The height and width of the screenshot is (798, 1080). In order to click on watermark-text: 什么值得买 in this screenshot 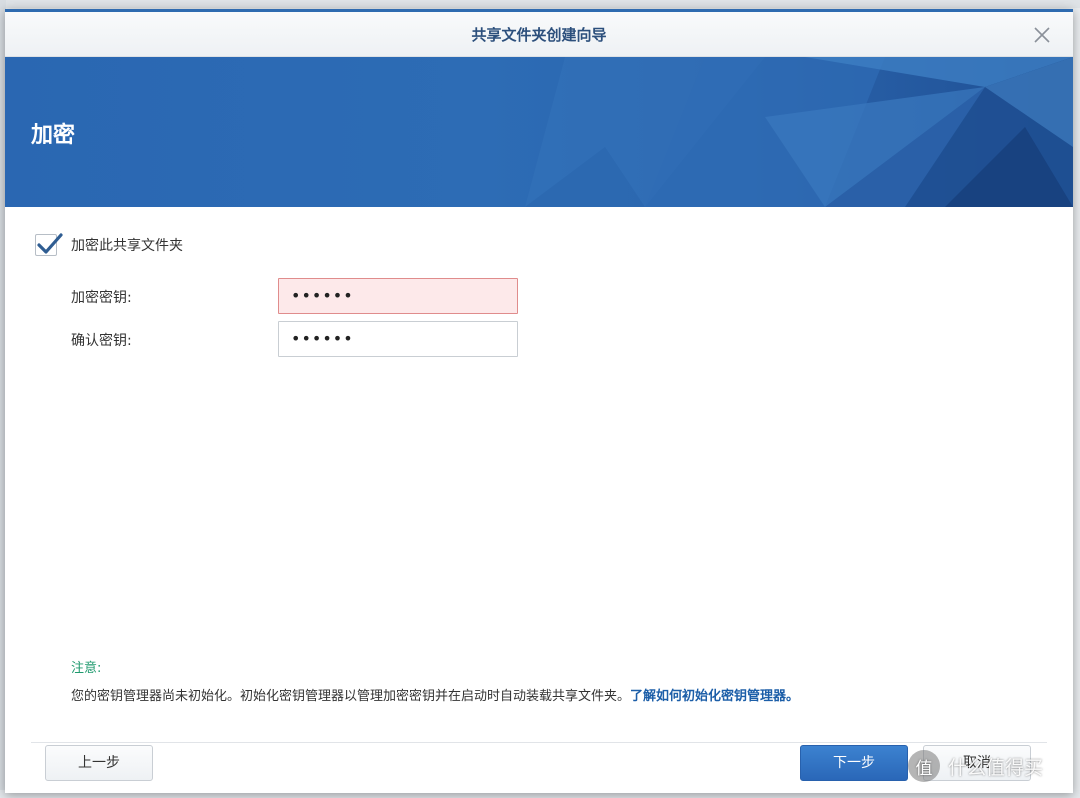, I will do `click(996, 767)`.